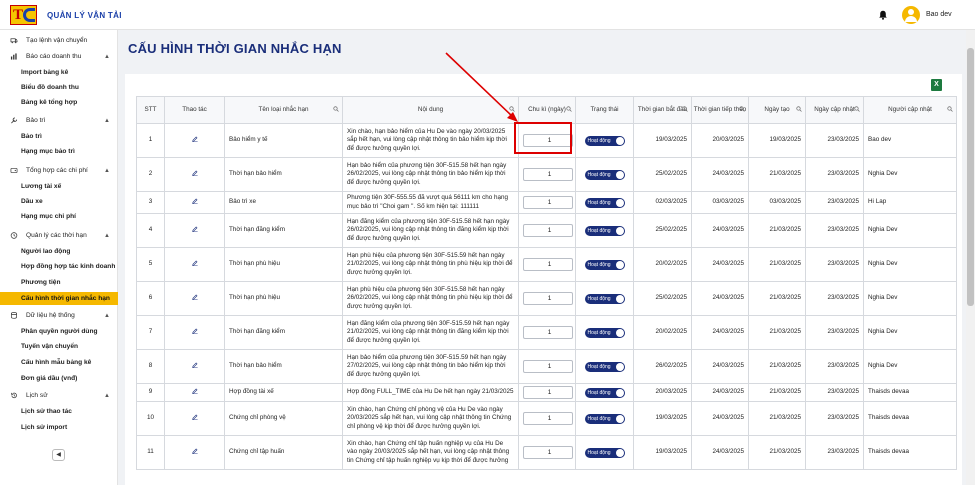 This screenshot has height=485, width=975. What do you see at coordinates (59, 378) in the screenshot?
I see `sidebar-item: Đơn giá dầu (vnđ)` at bounding box center [59, 378].